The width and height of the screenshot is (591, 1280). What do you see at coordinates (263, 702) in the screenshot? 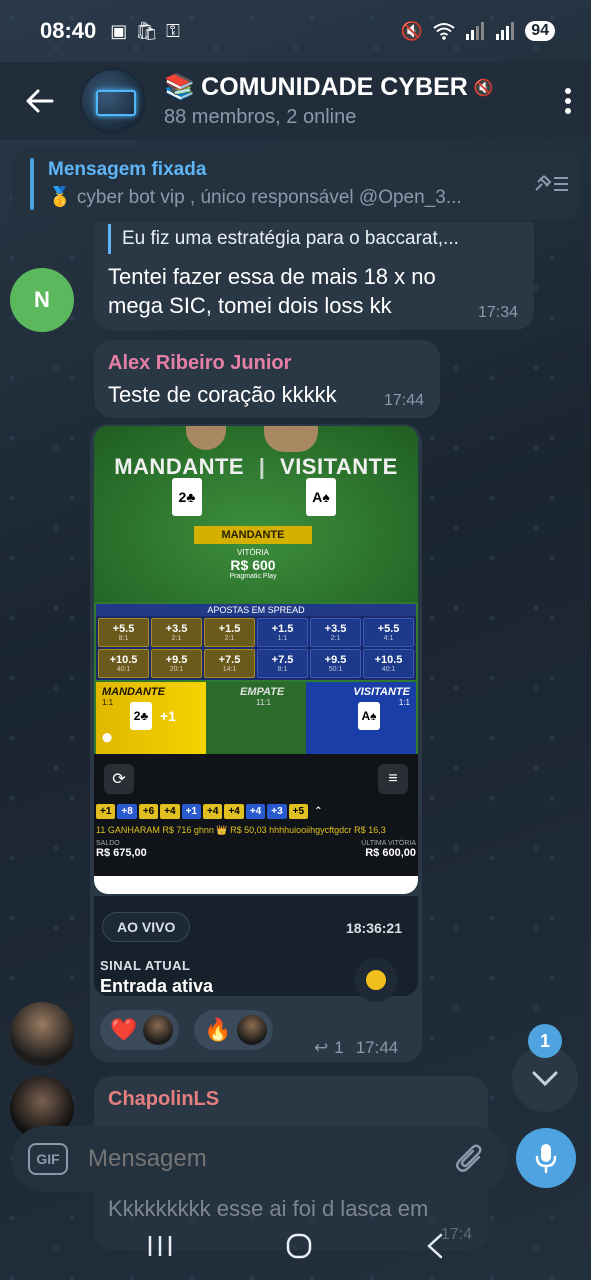
I see `bet-empate-odds: 11:1` at bounding box center [263, 702].